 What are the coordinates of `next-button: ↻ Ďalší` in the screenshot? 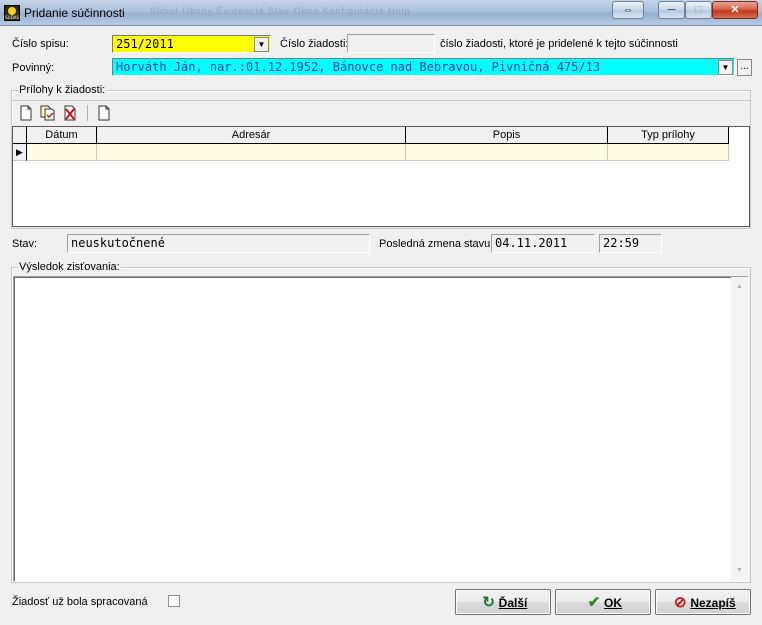 It's located at (503, 602).